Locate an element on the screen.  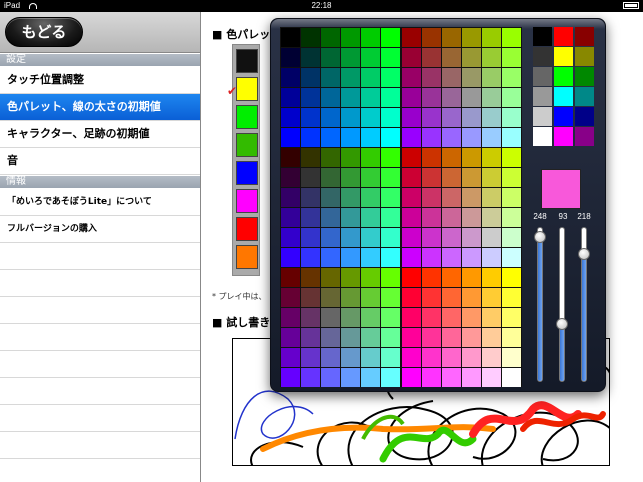
sidebar-item-about: 「めいろであそぼうLite」について is located at coordinates (100, 202).